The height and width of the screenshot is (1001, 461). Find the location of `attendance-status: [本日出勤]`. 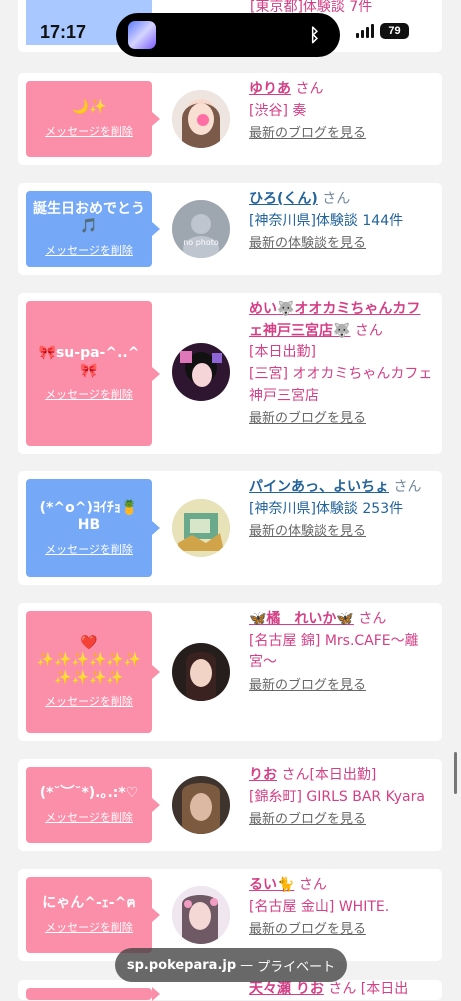

attendance-status: [本日出勤] is located at coordinates (282, 352).